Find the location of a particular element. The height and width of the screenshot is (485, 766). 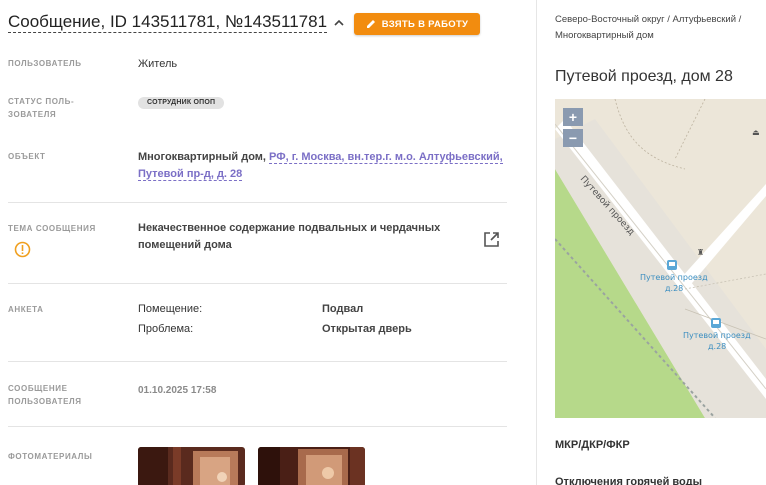

object-value-line2: Путевой пр-д, д. 28 is located at coordinates (190, 174).